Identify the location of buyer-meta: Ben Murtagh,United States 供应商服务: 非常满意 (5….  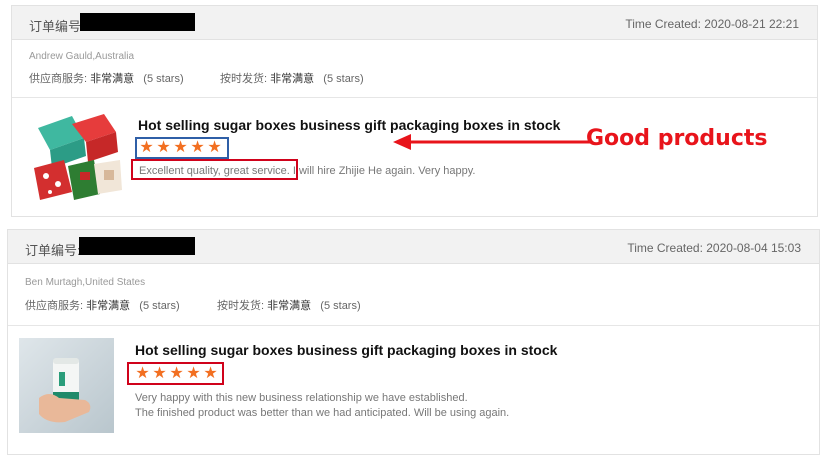
(413, 295).